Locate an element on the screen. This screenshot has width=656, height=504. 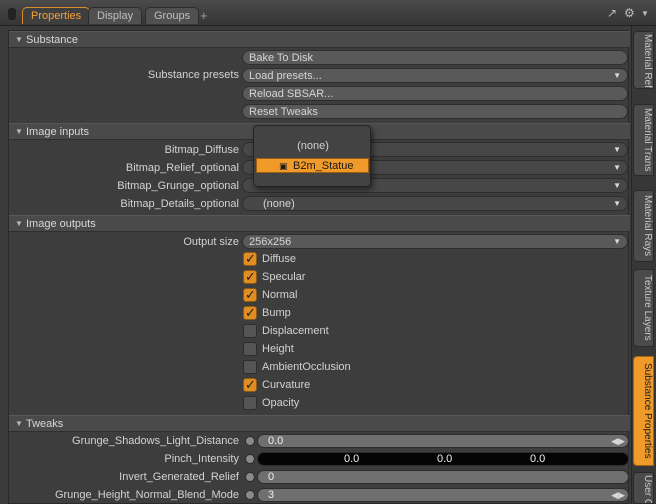
opacity-checkbox is located at coordinates (250, 403).